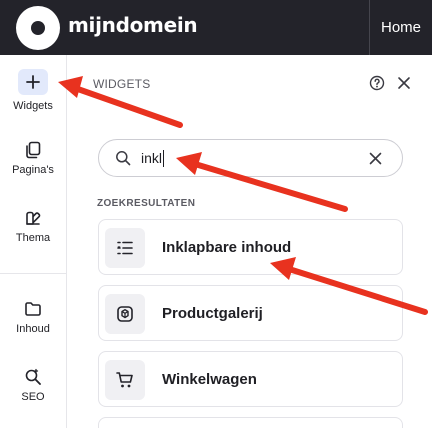  I want to click on product-gallery-icon, so click(125, 314).